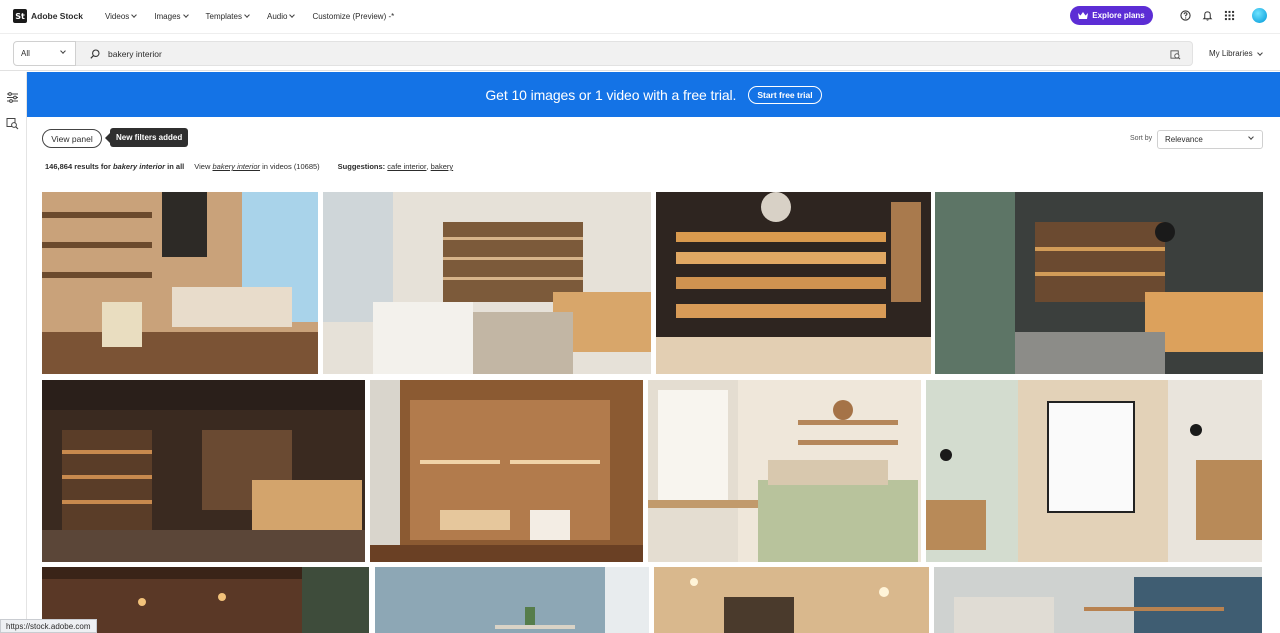  What do you see at coordinates (785, 94) in the screenshot?
I see `start-free-trial-button: Start free trial` at bounding box center [785, 94].